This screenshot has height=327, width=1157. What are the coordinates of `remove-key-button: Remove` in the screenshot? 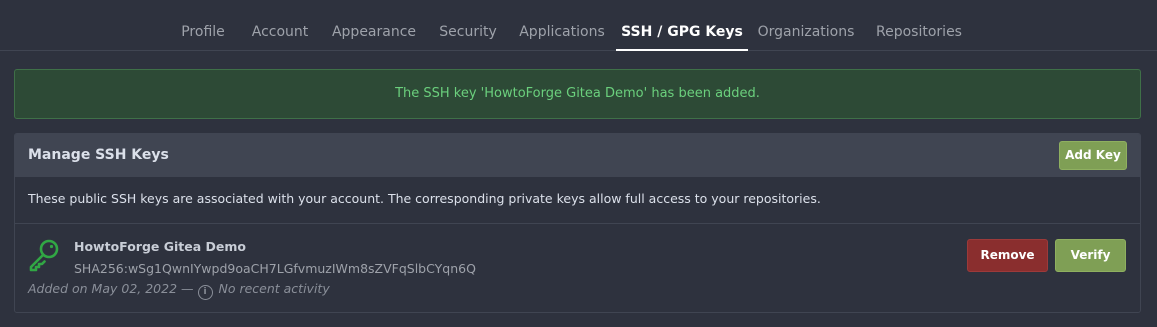 It's located at (1007, 255).